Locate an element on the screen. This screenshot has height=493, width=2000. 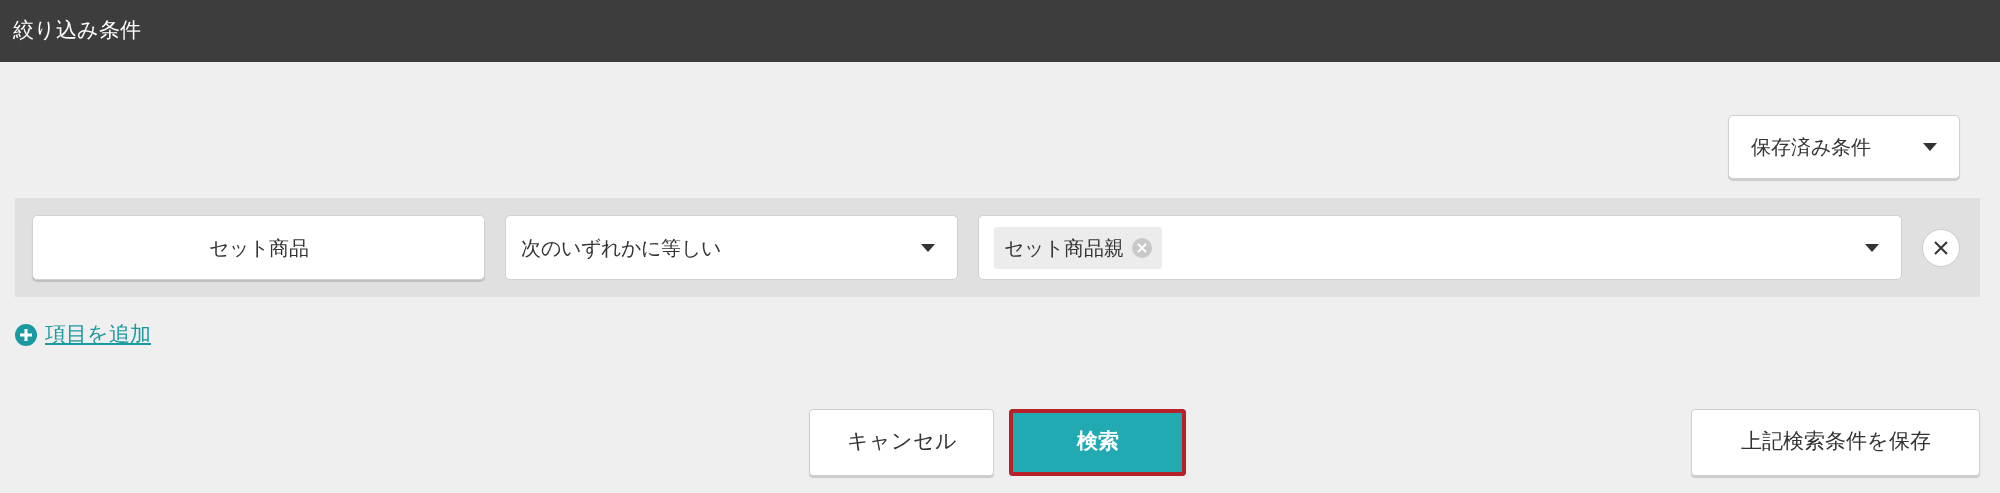
operator-select: 次のいずれかに等しい is located at coordinates (731, 247).